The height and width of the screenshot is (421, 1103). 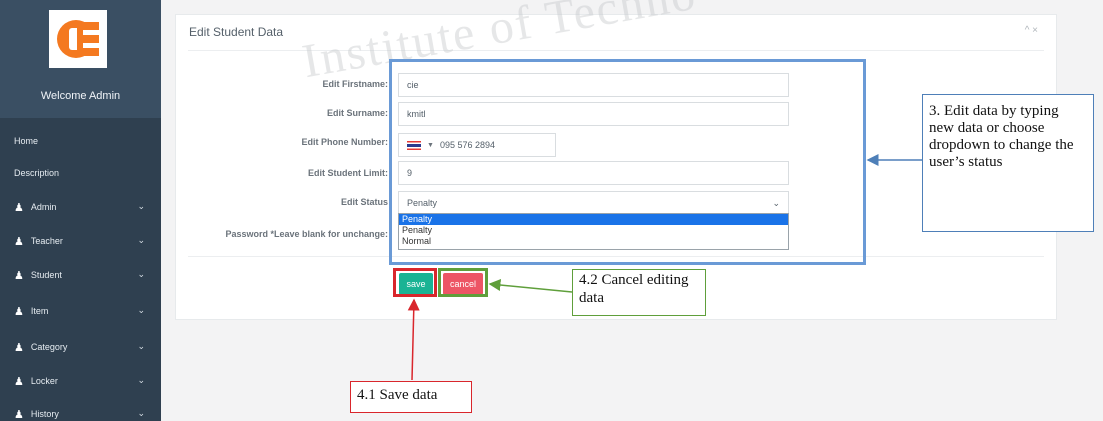 I want to click on sidebar-item-label: Home, so click(x=26, y=141).